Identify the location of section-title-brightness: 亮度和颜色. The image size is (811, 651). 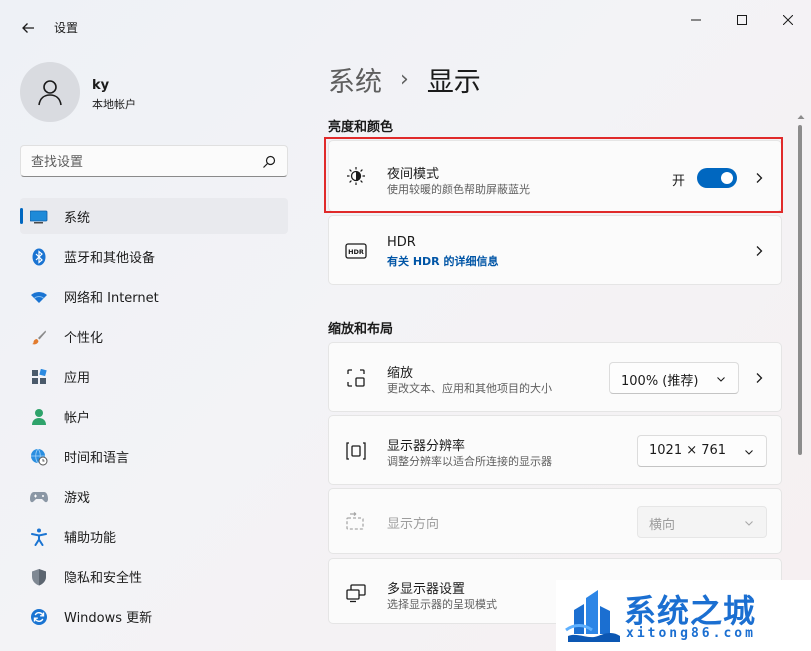
(361, 127).